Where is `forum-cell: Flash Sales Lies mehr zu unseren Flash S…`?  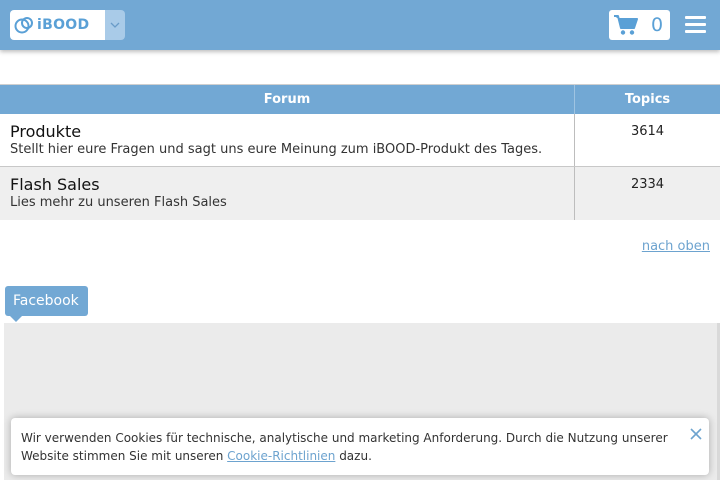
forum-cell: Flash Sales Lies mehr zu unseren Flash S… is located at coordinates (287, 193).